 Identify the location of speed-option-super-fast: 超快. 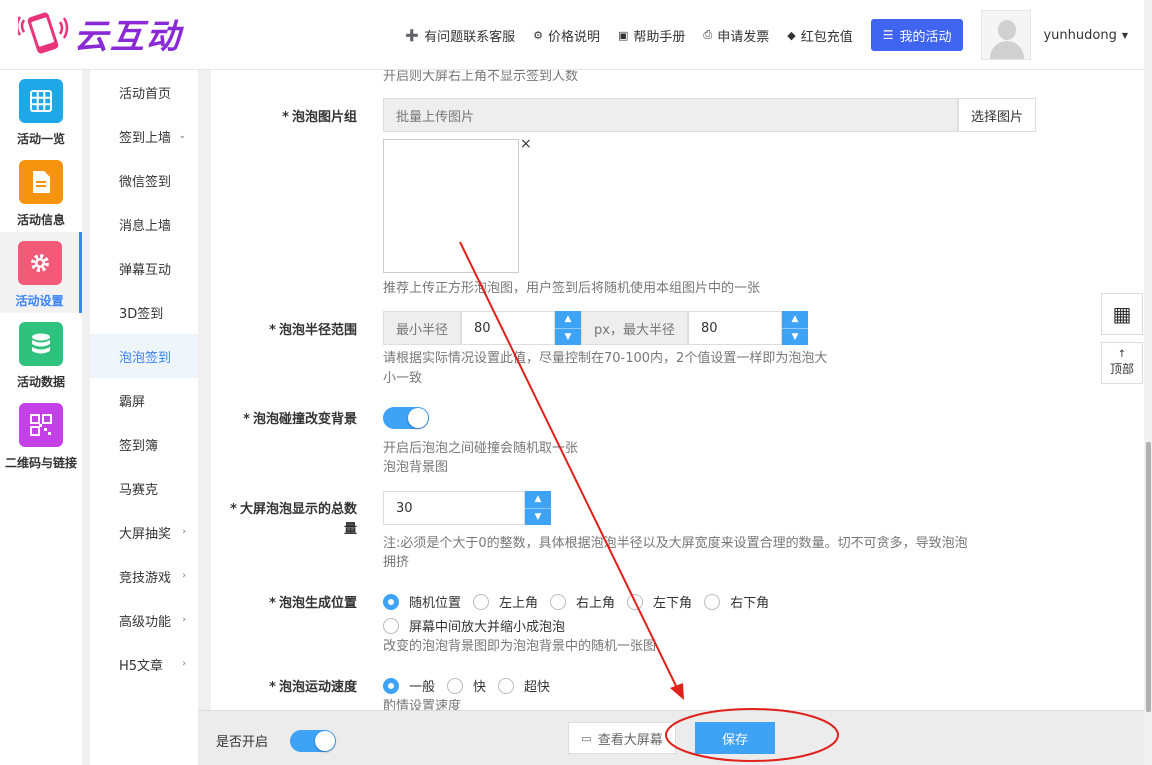
(524, 685).